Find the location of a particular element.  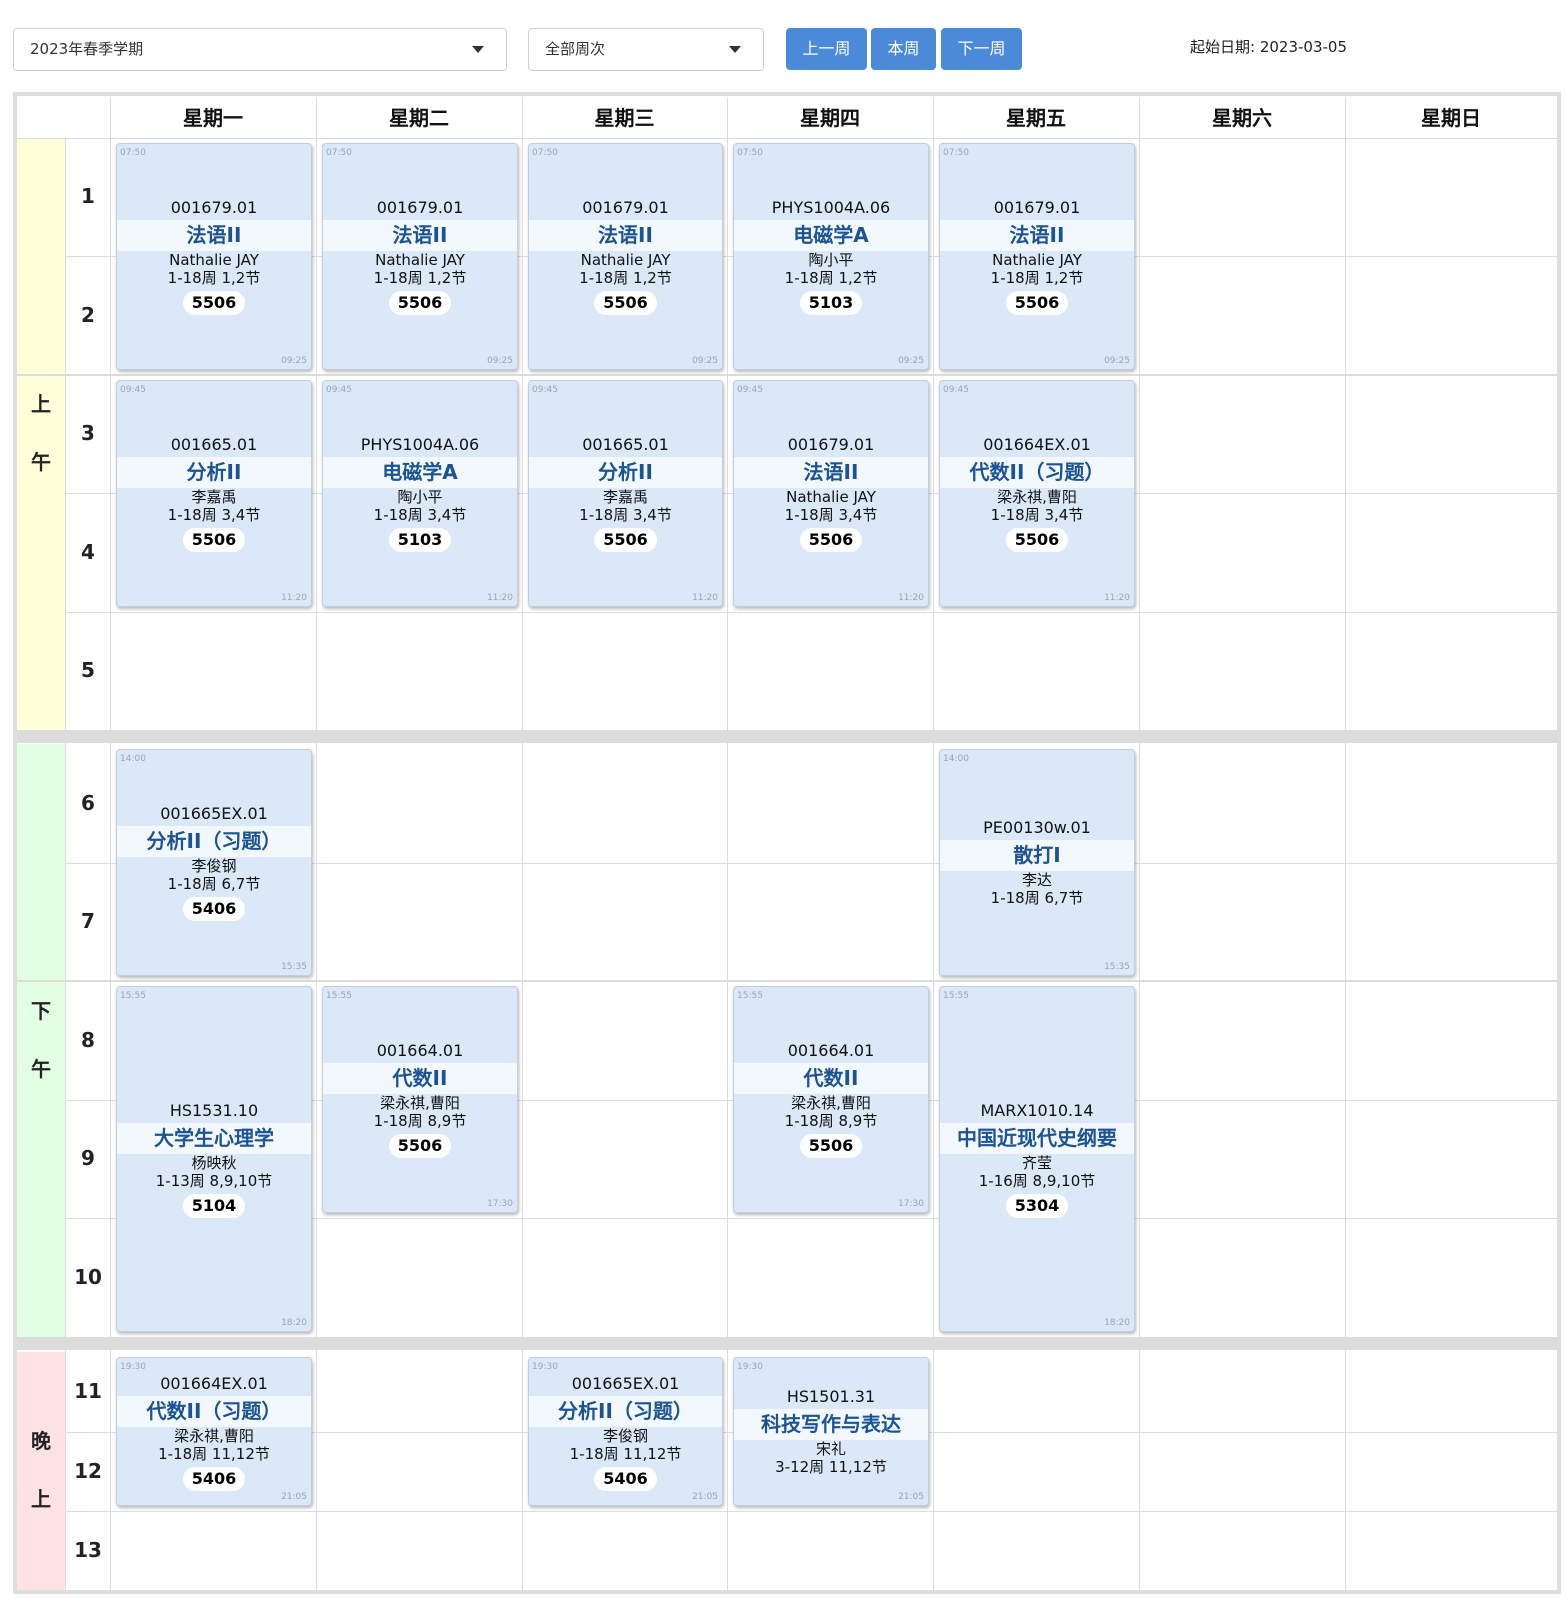

course-name: 分析II（习题） is located at coordinates (625, 1411).